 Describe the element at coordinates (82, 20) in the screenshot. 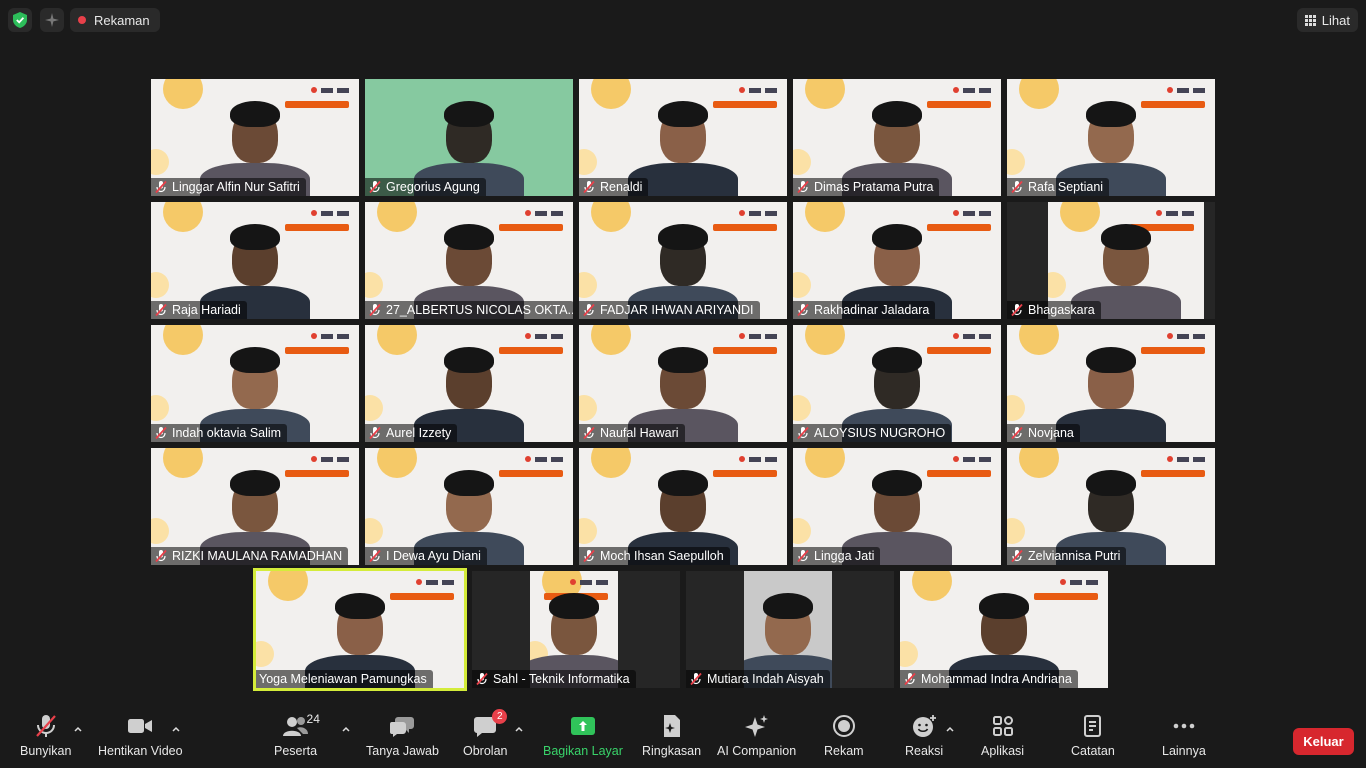

I see `recording-dot-icon` at that location.